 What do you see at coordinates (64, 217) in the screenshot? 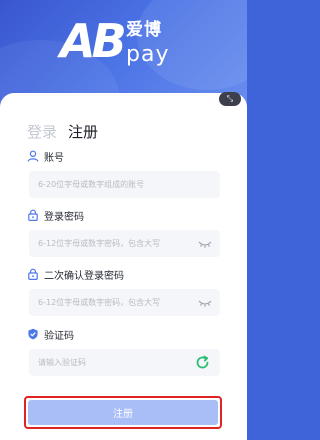
I see `password-label-text: 登录密码` at bounding box center [64, 217].